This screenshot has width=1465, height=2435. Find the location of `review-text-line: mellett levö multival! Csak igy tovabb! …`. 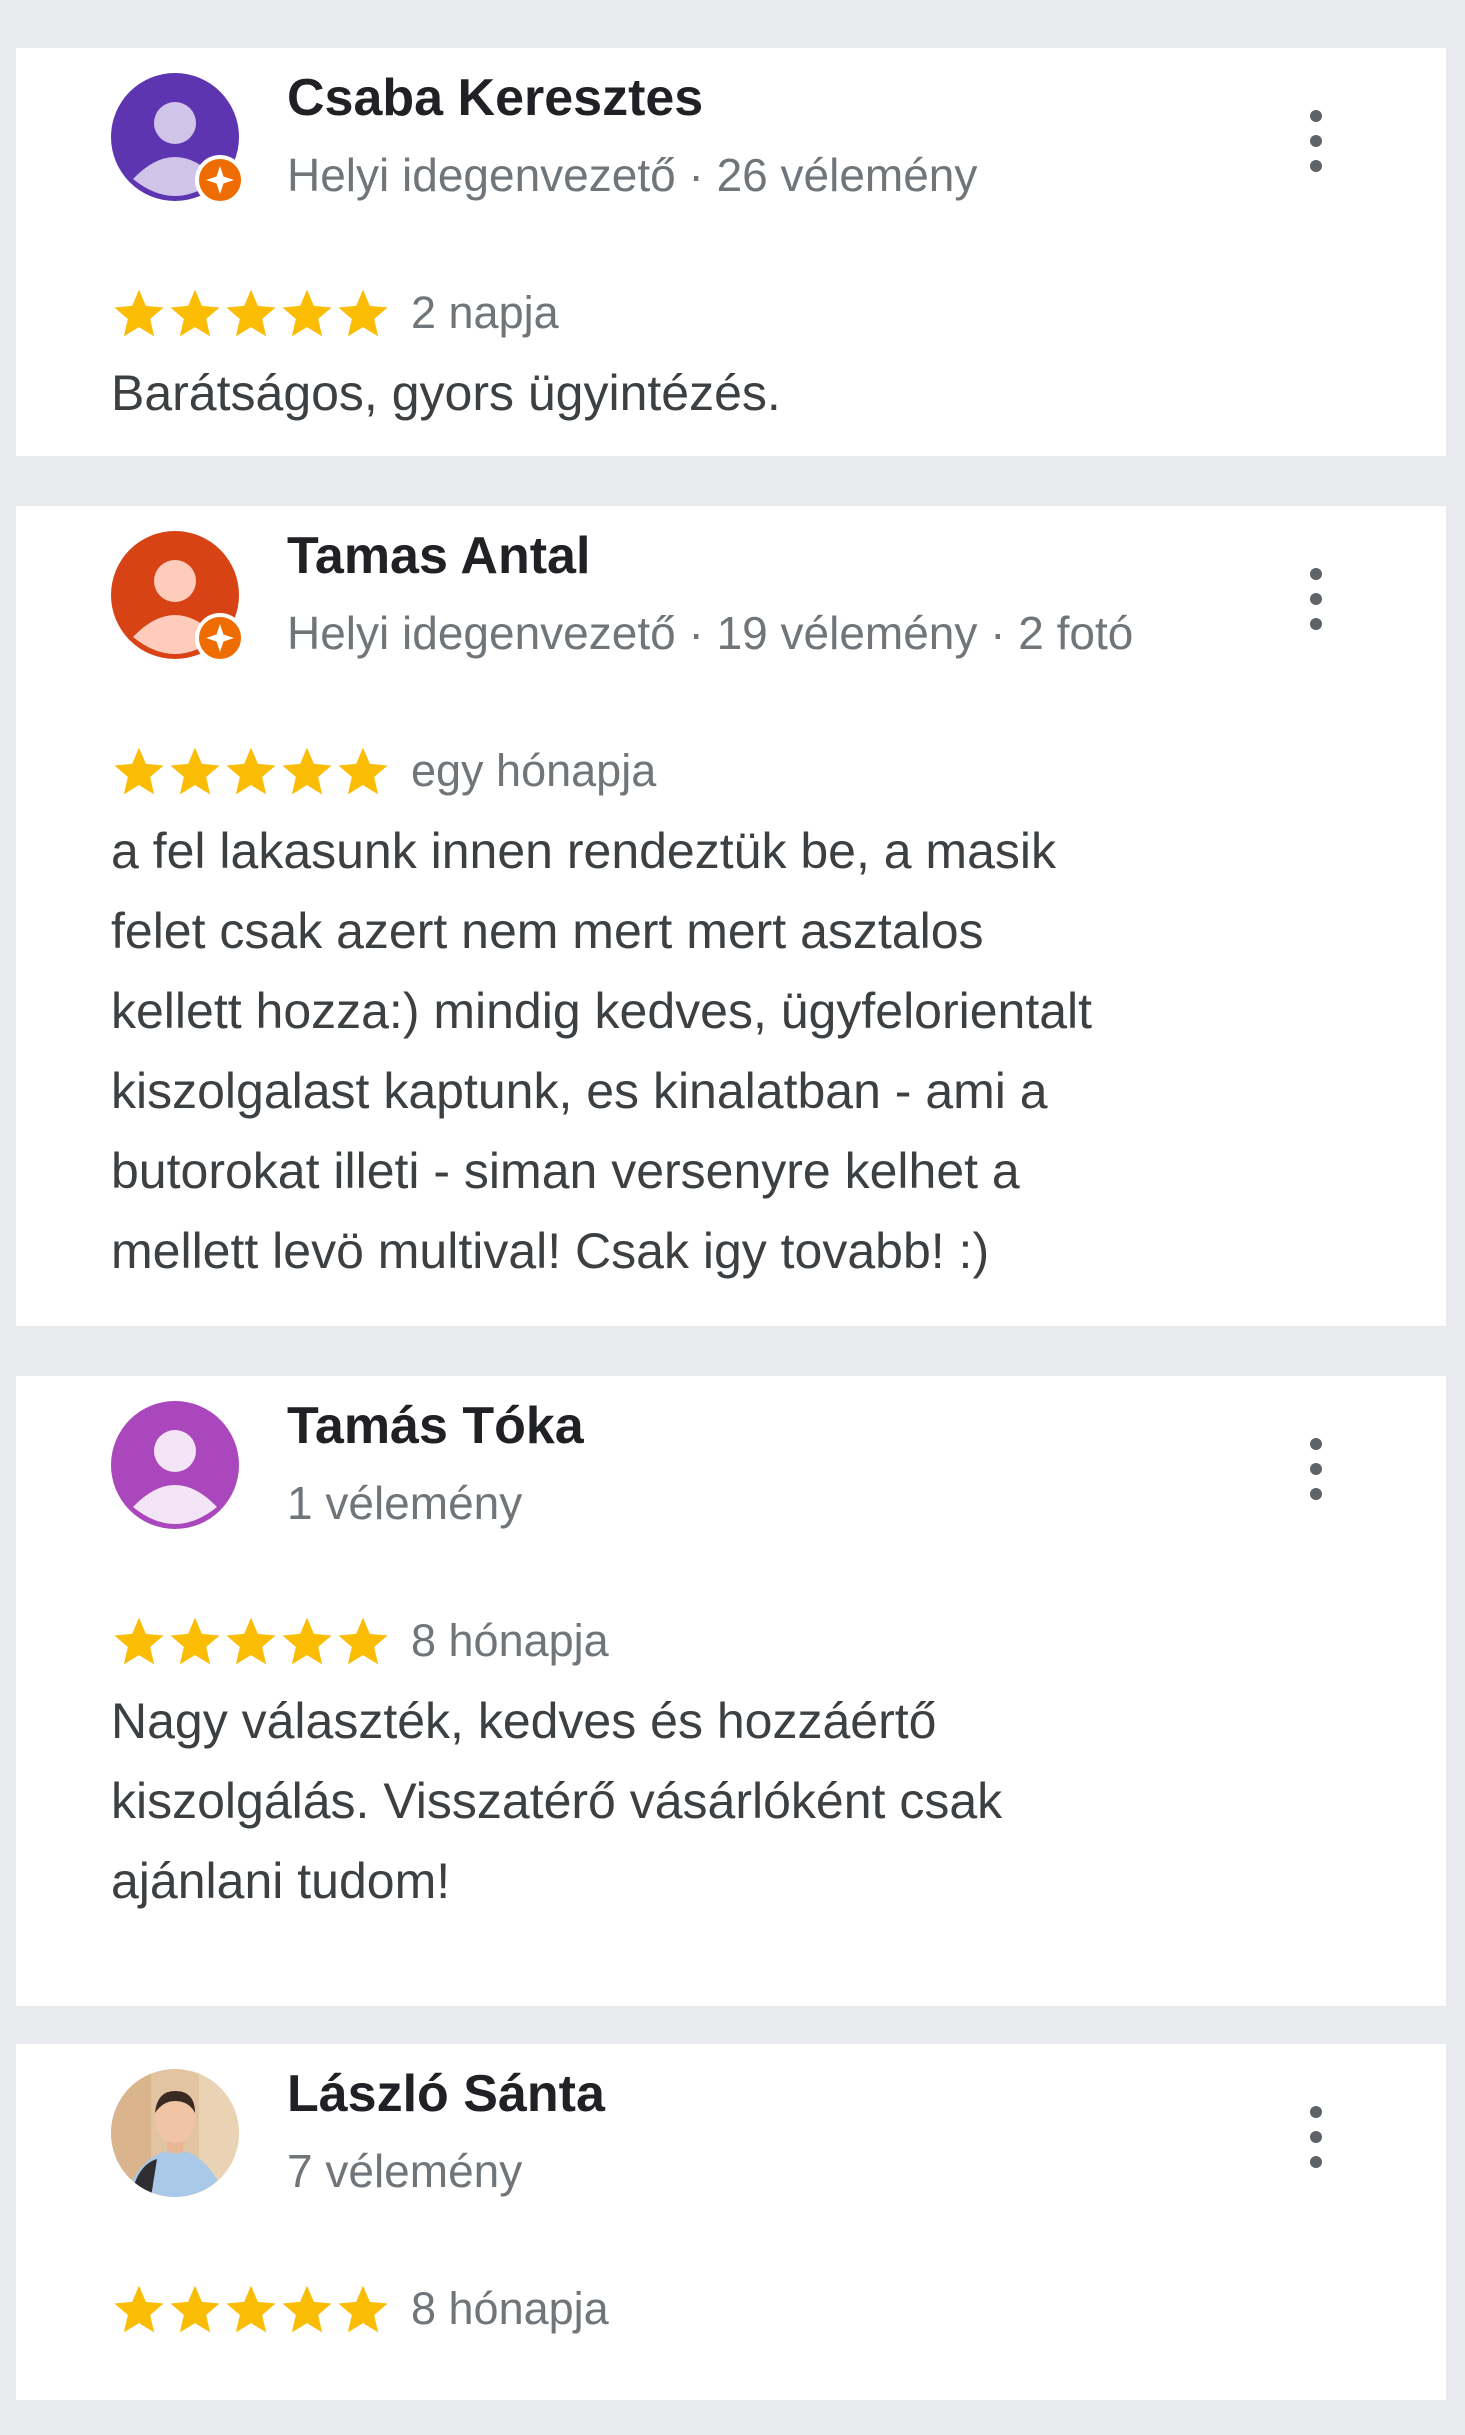

review-text-line: mellett levö multival! Csak igy tovabb! … is located at coordinates (550, 1251).